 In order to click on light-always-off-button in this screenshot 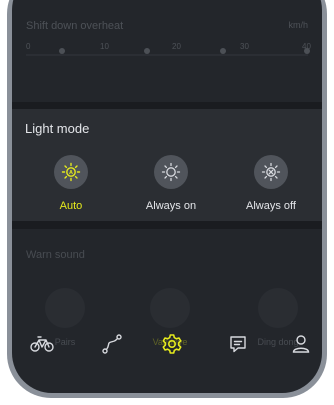, I will do `click(271, 172)`.